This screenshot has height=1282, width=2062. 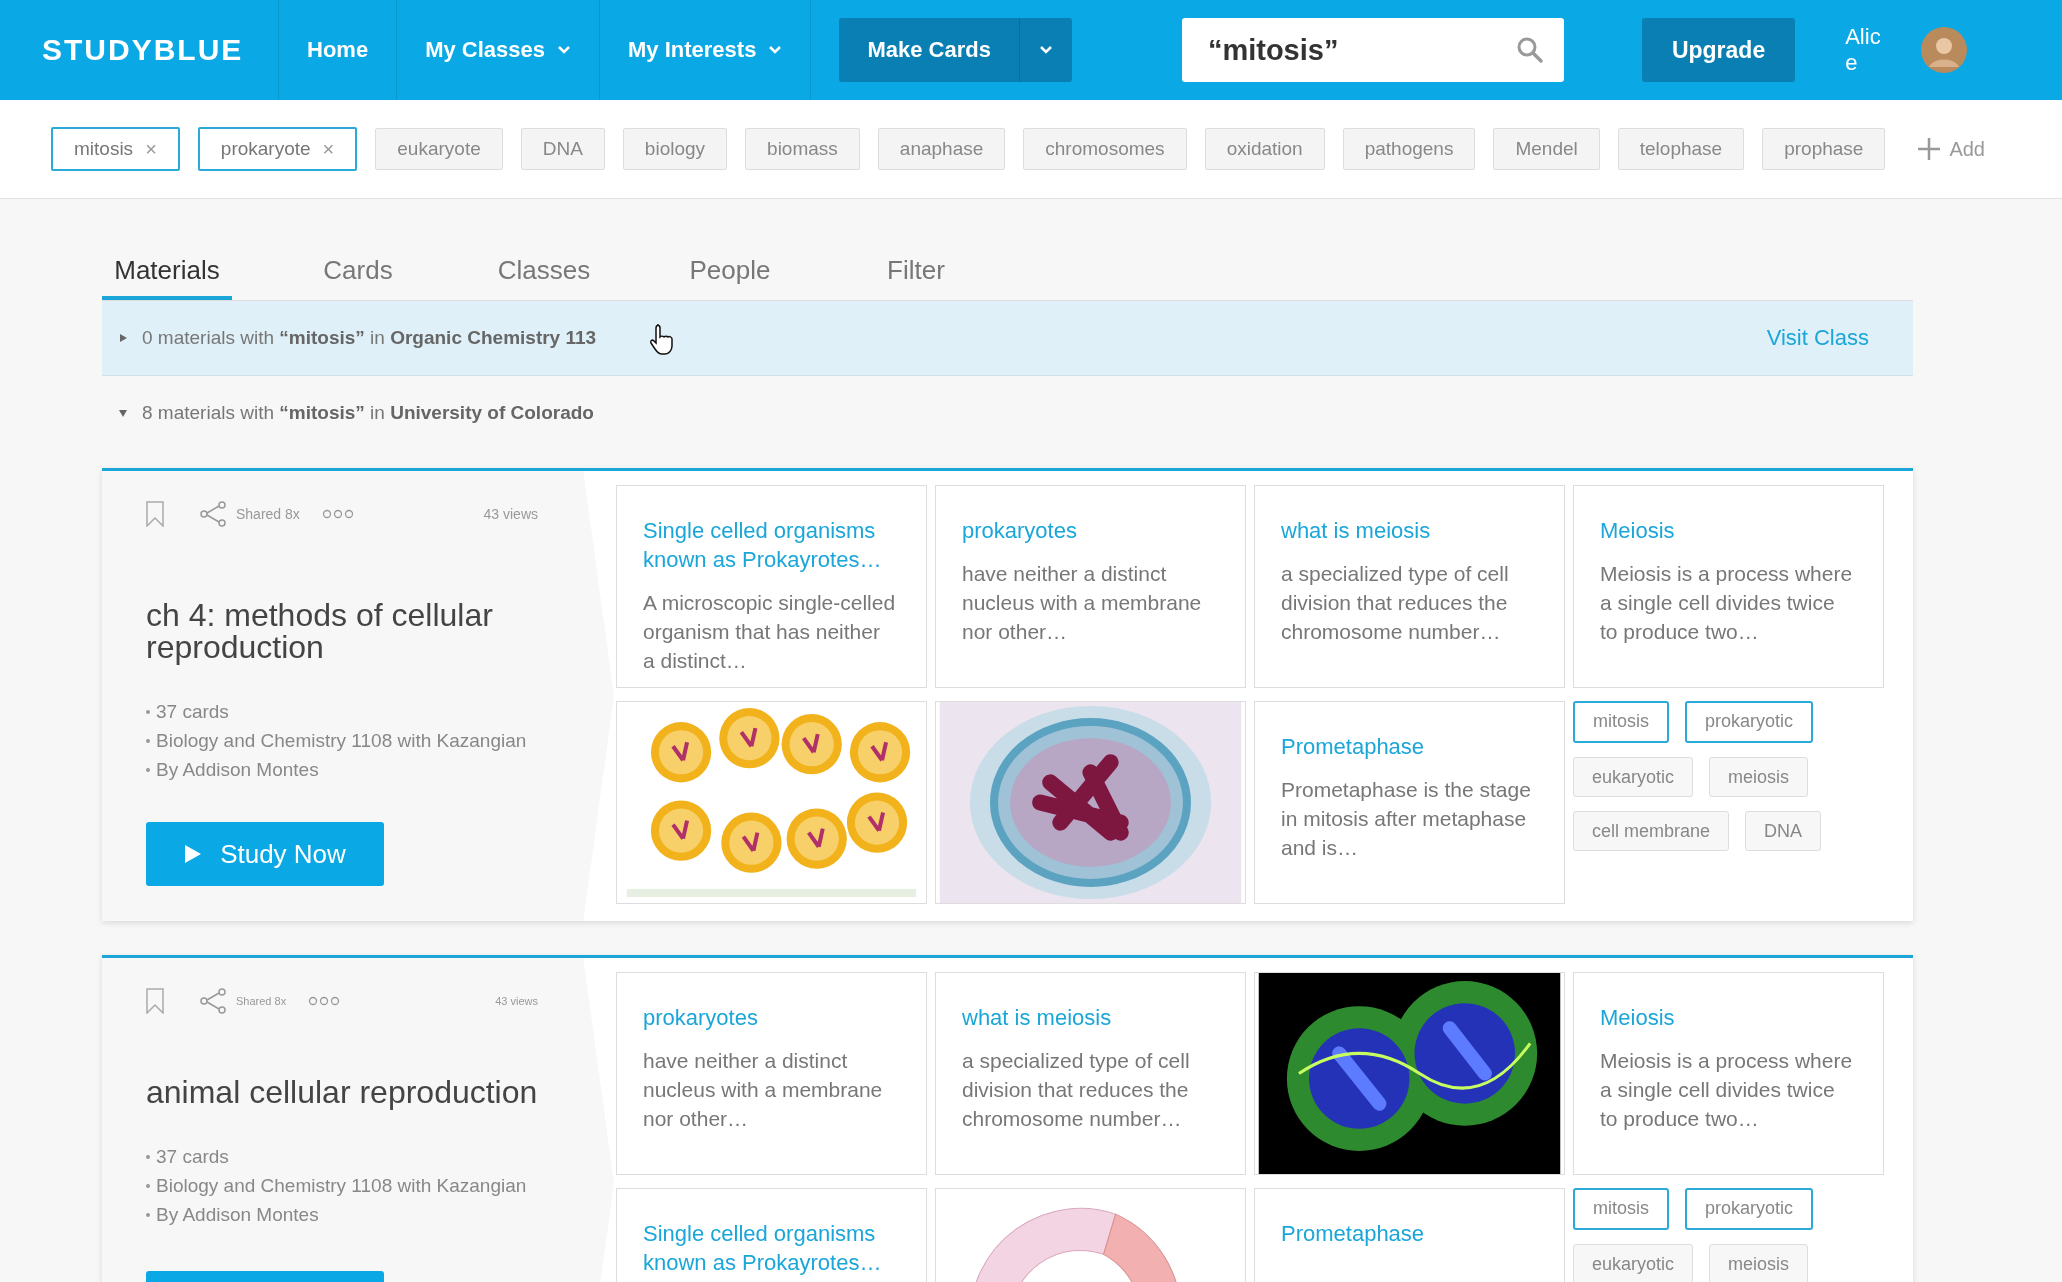 I want to click on search-field: “mitosis”, so click(x=1372, y=50).